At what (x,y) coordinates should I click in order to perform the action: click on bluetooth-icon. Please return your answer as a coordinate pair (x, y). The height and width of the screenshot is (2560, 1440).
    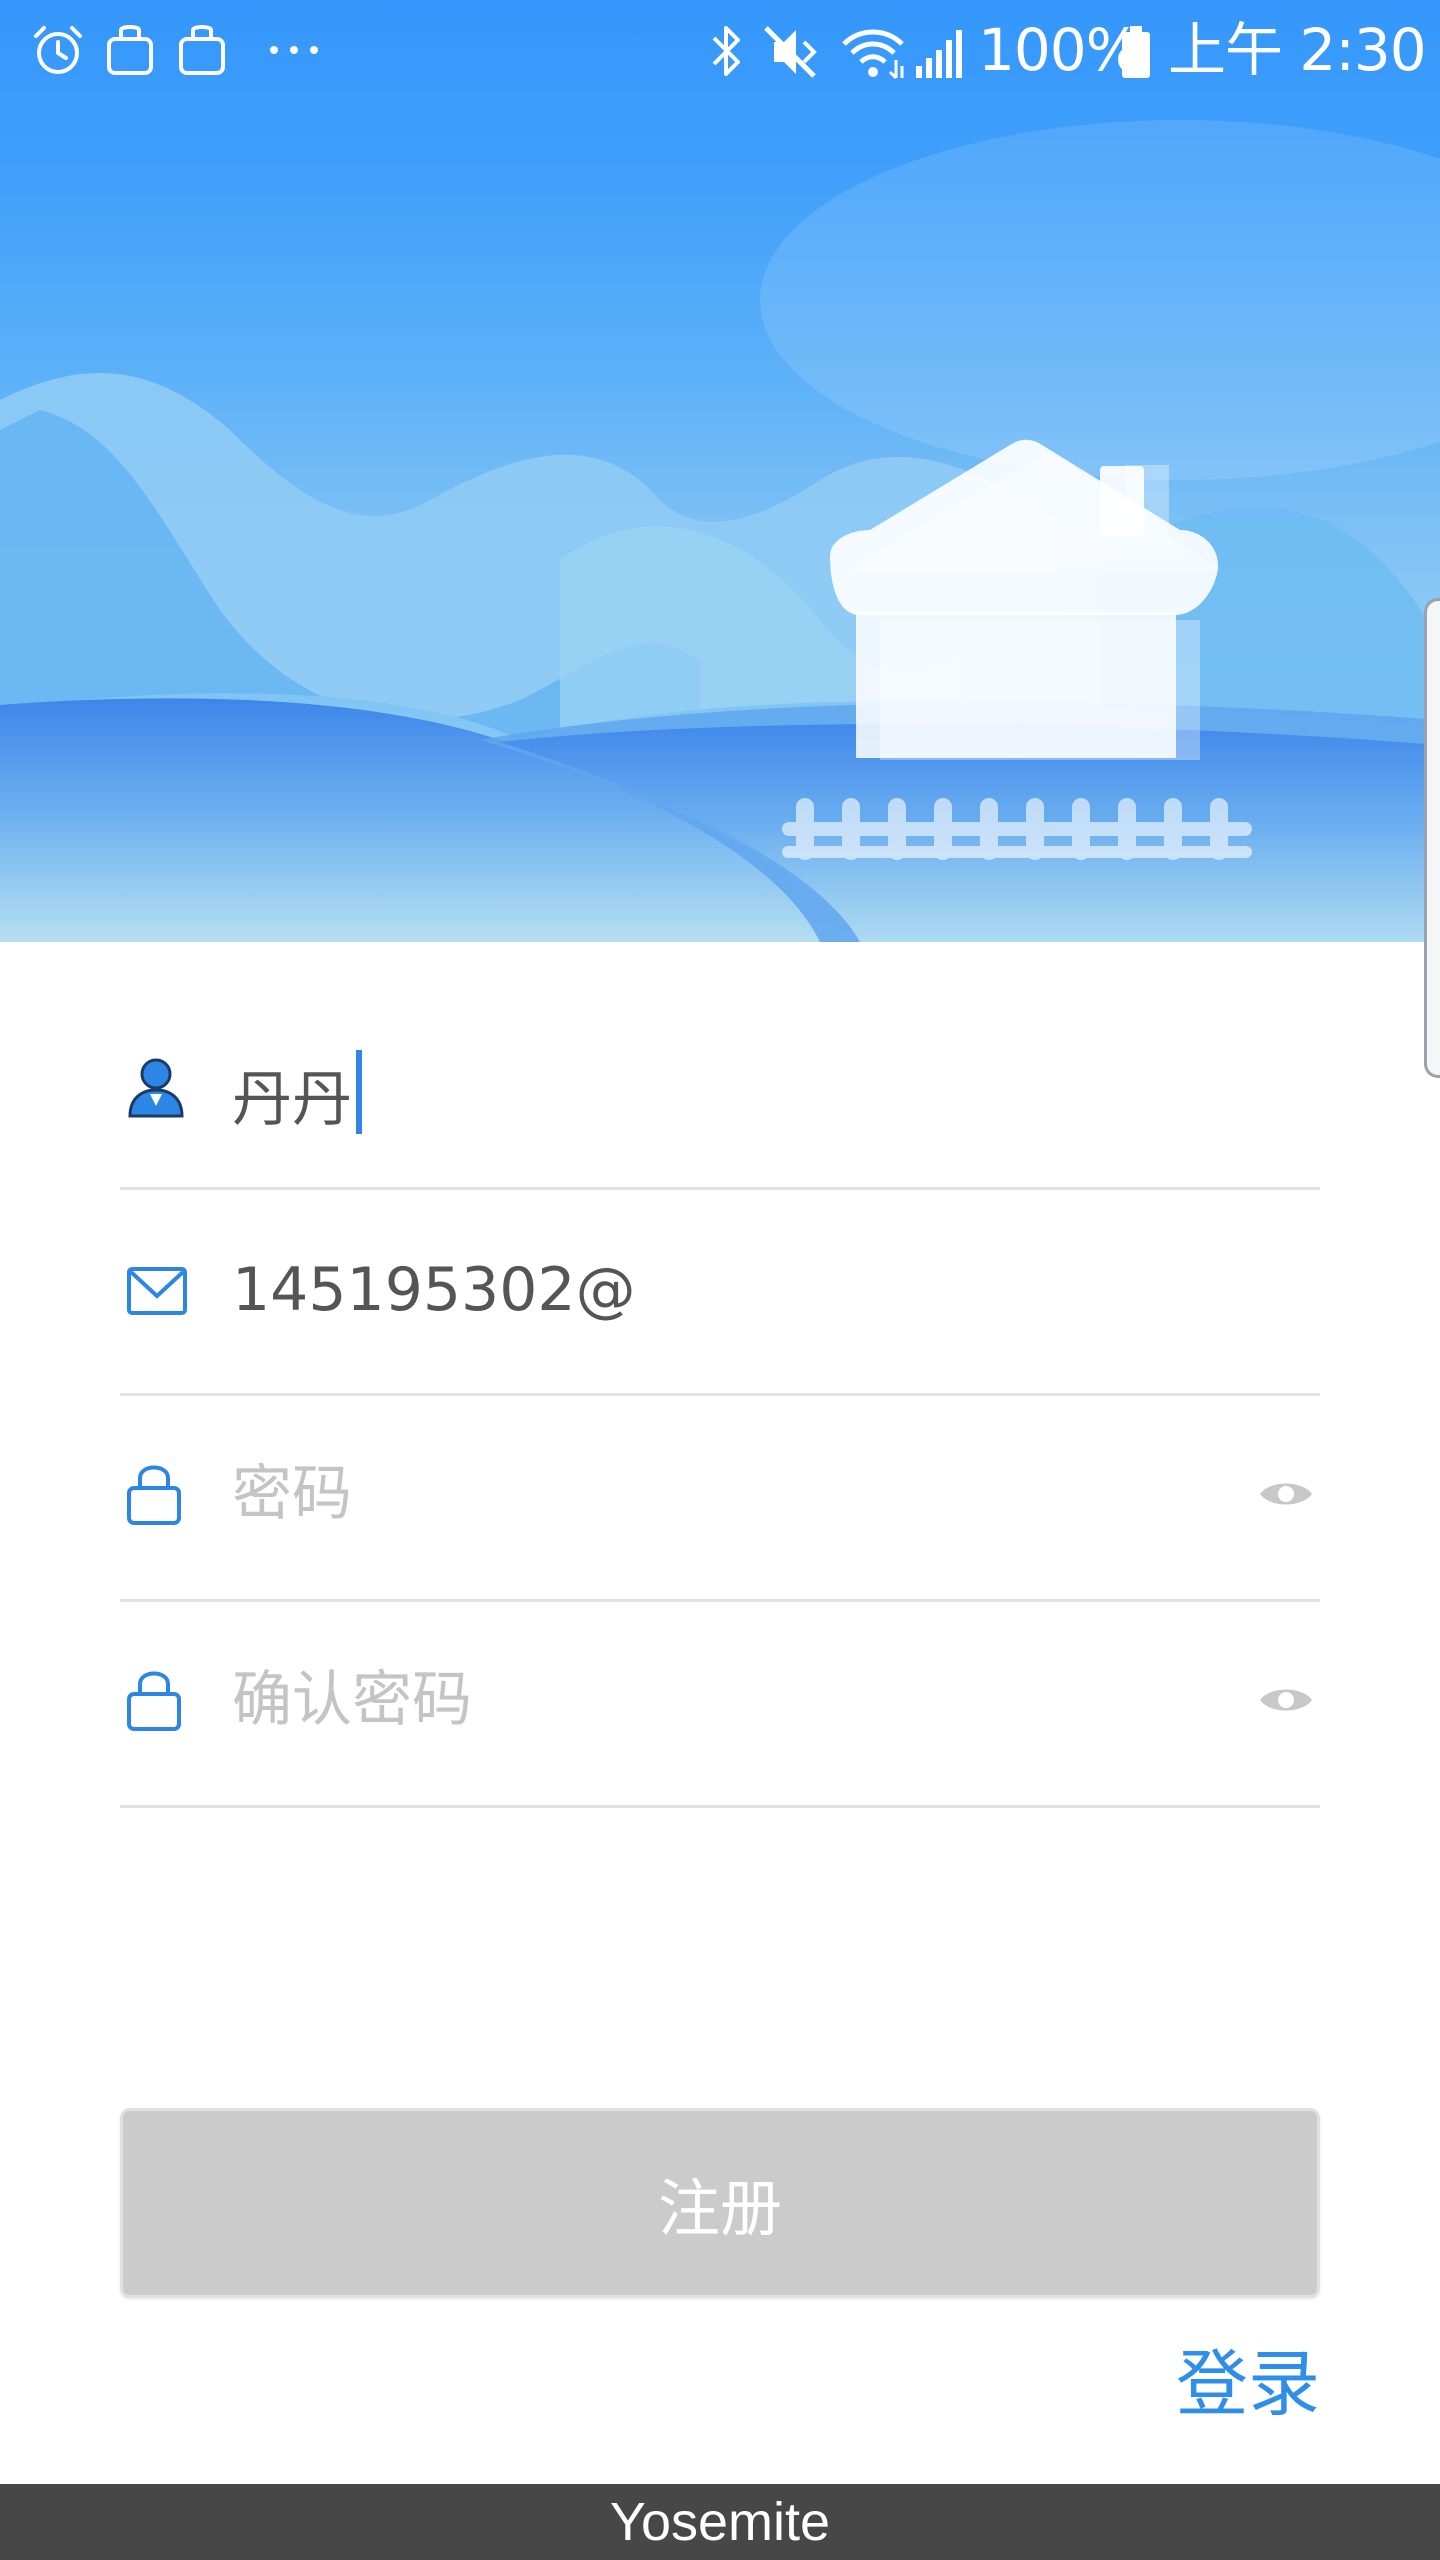
    Looking at the image, I should click on (726, 51).